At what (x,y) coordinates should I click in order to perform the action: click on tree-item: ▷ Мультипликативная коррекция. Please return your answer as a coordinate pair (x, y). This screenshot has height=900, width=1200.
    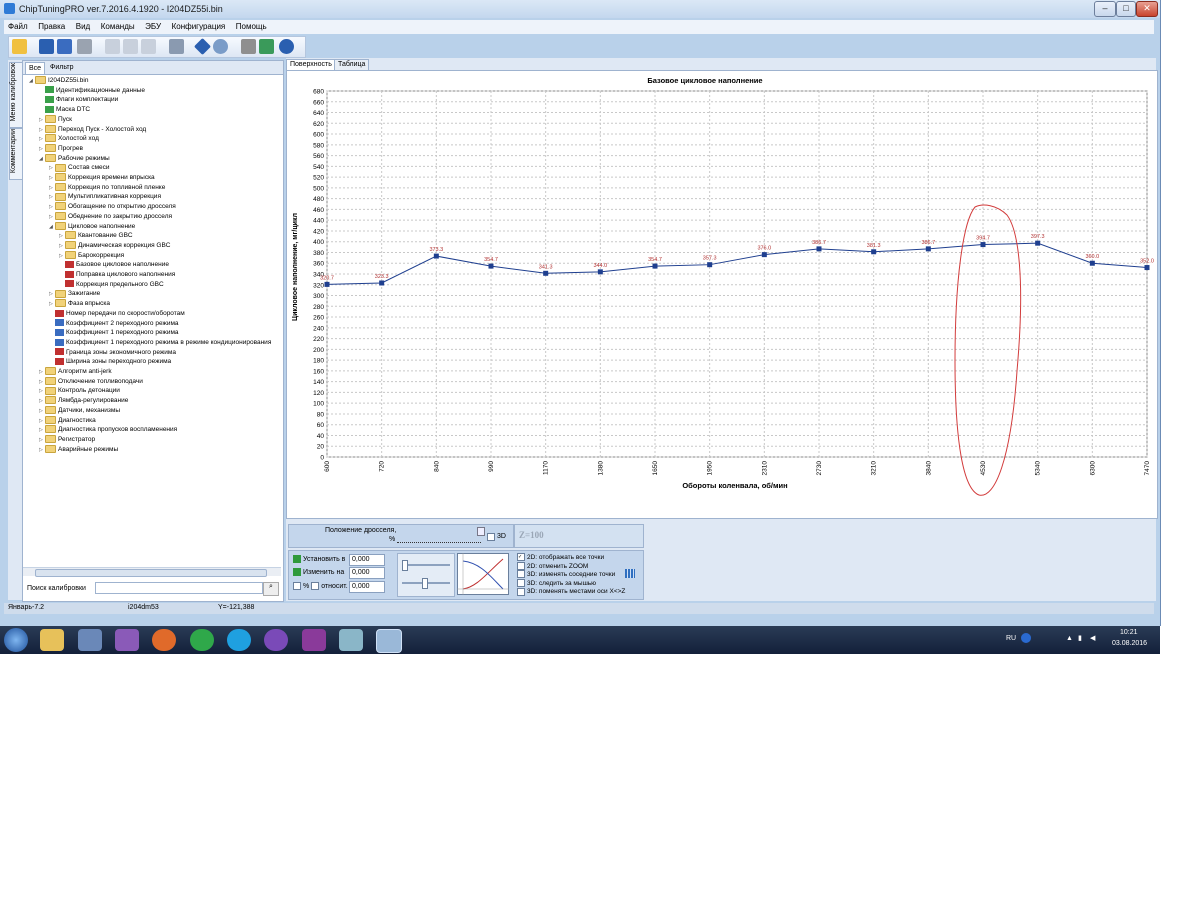
    Looking at the image, I should click on (105, 196).